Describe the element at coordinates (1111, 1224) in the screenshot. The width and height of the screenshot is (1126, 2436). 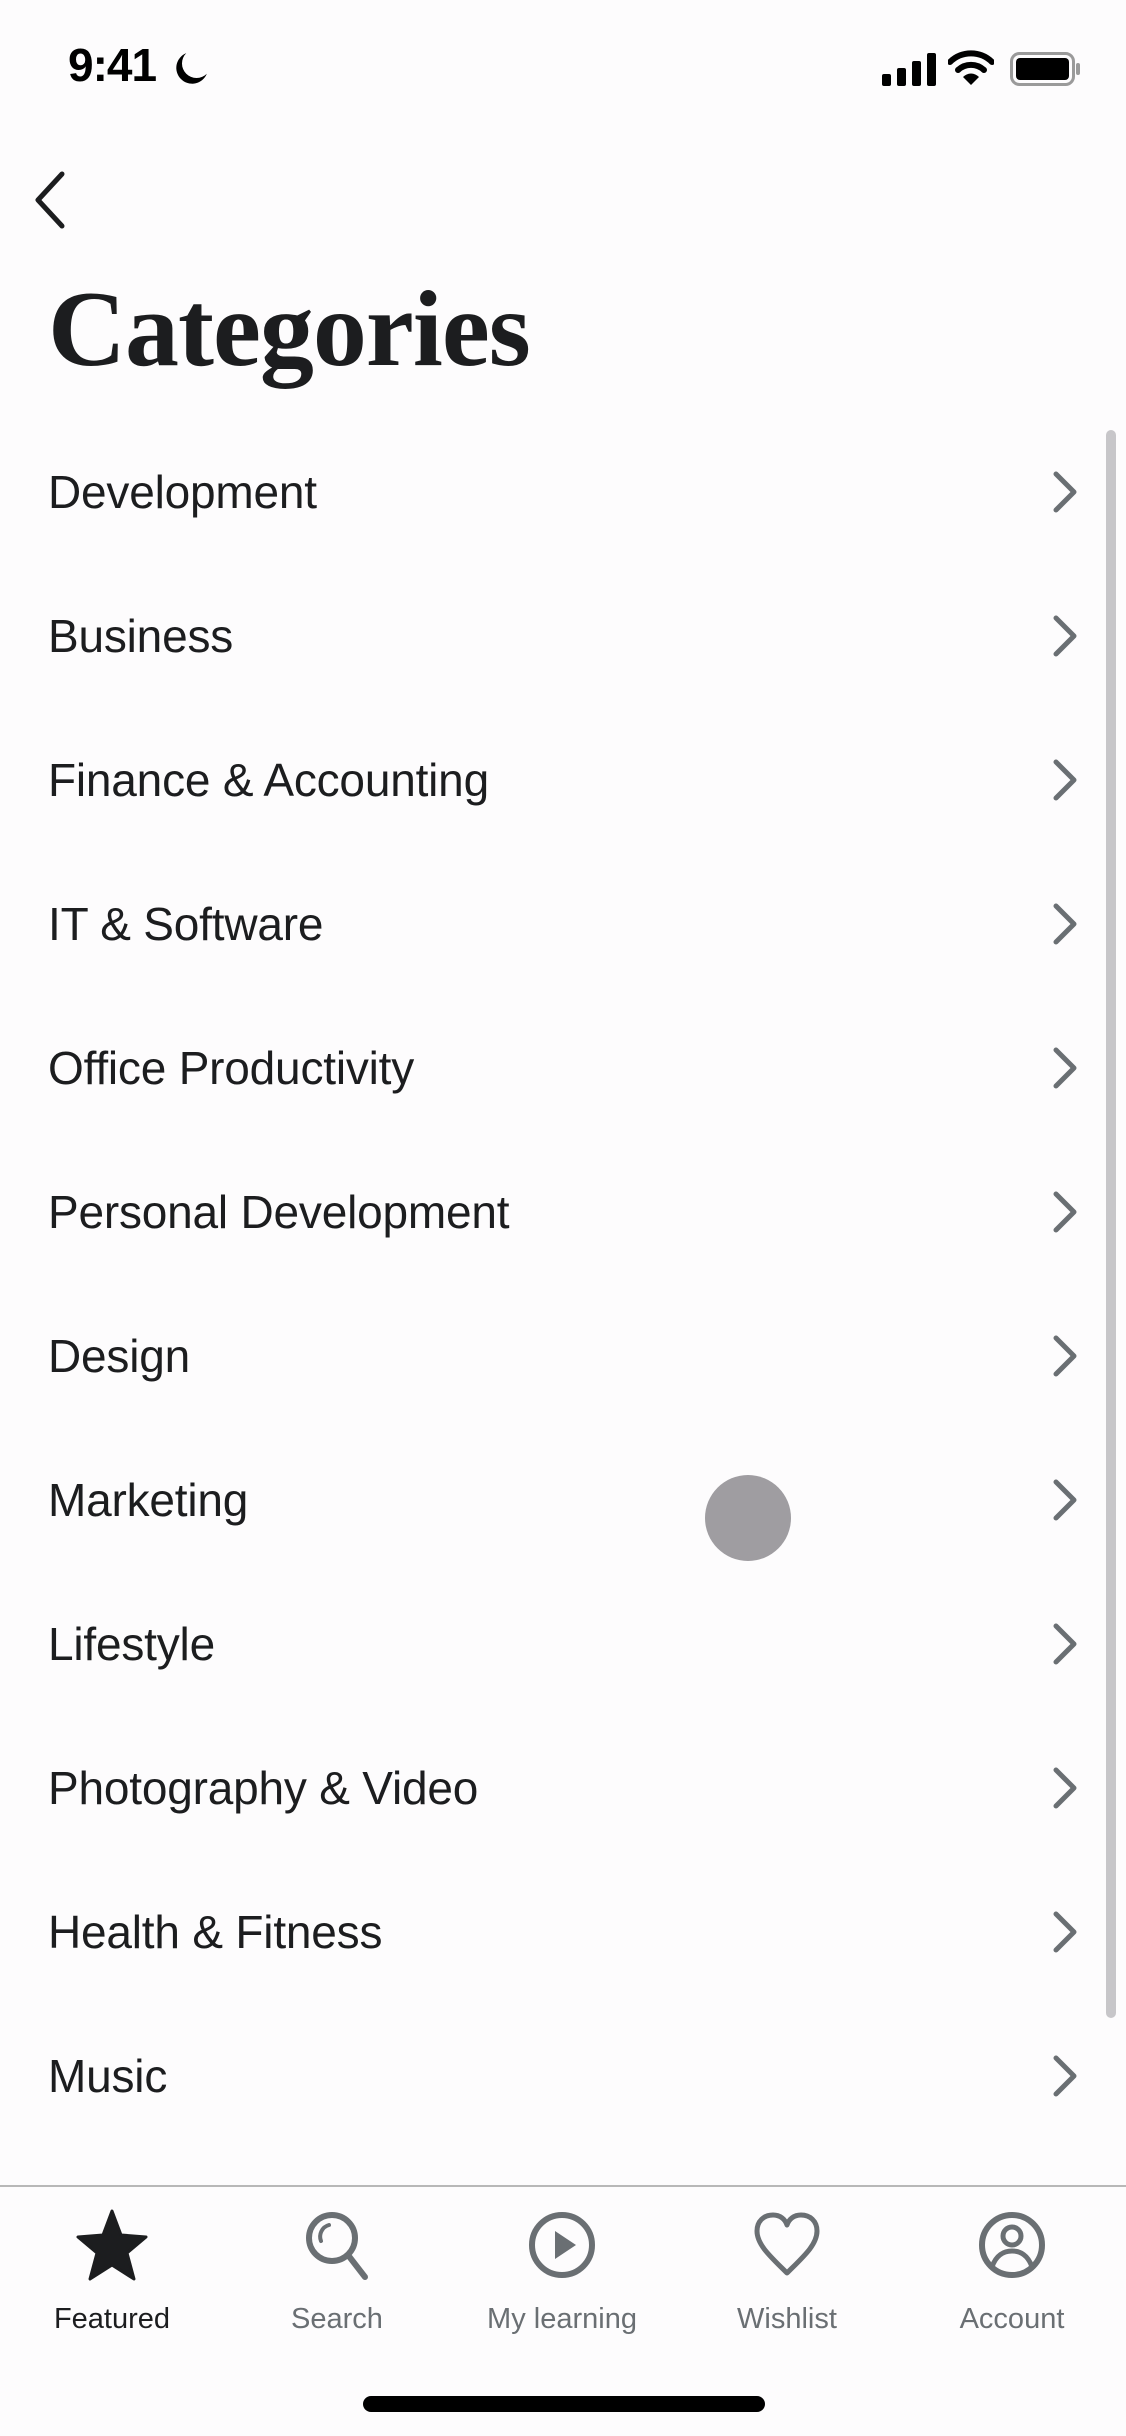
I see `scrollbar` at that location.